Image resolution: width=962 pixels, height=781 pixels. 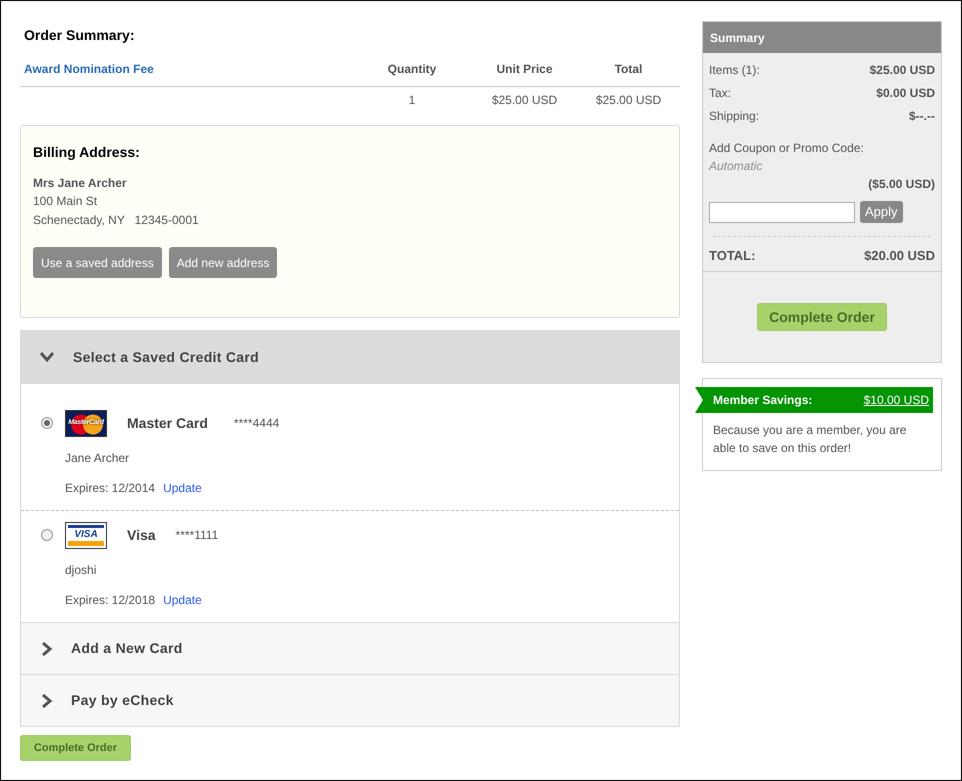 I want to click on address-button: Use a saved address, so click(x=97, y=262).